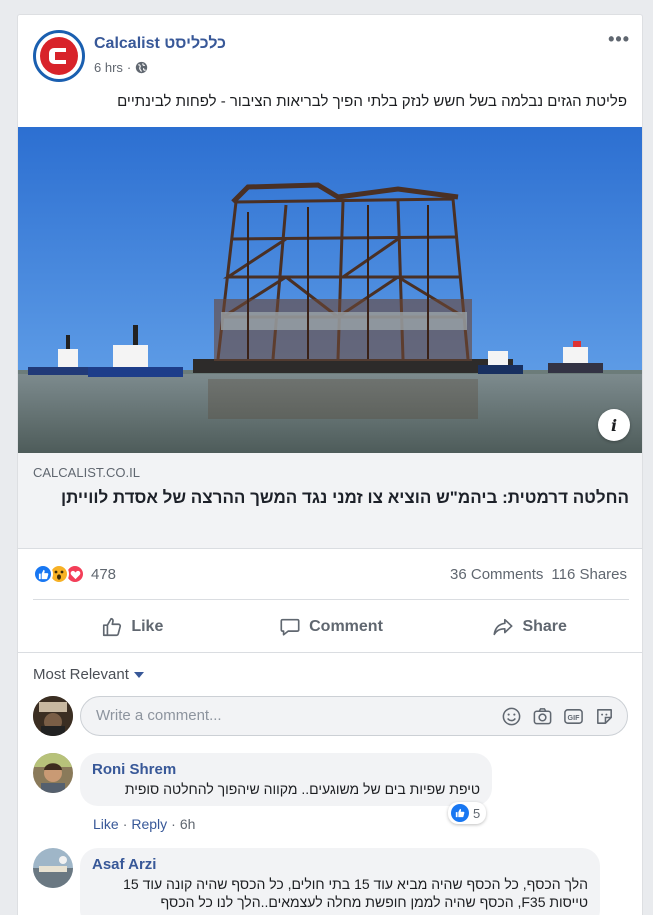 The image size is (653, 915). I want to click on post-actions-bar: Like Comment Share, so click(331, 627).